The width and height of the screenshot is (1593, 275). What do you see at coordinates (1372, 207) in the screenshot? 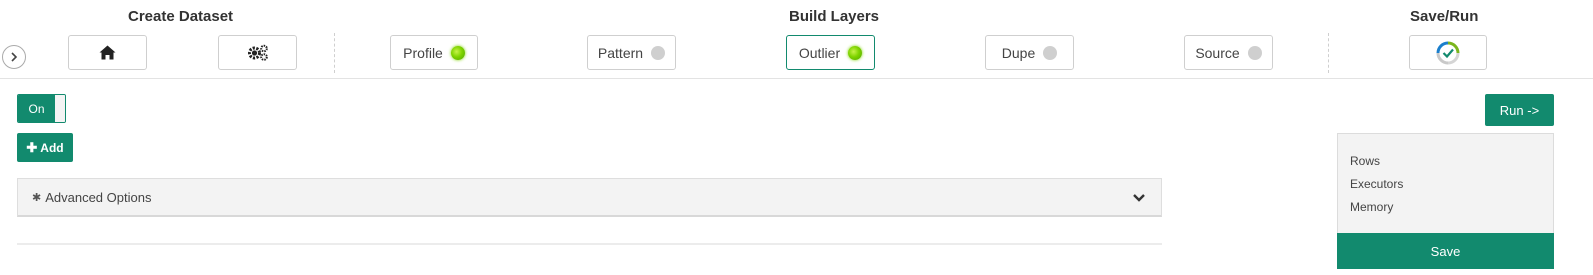
I see `memory-label: Memory` at bounding box center [1372, 207].